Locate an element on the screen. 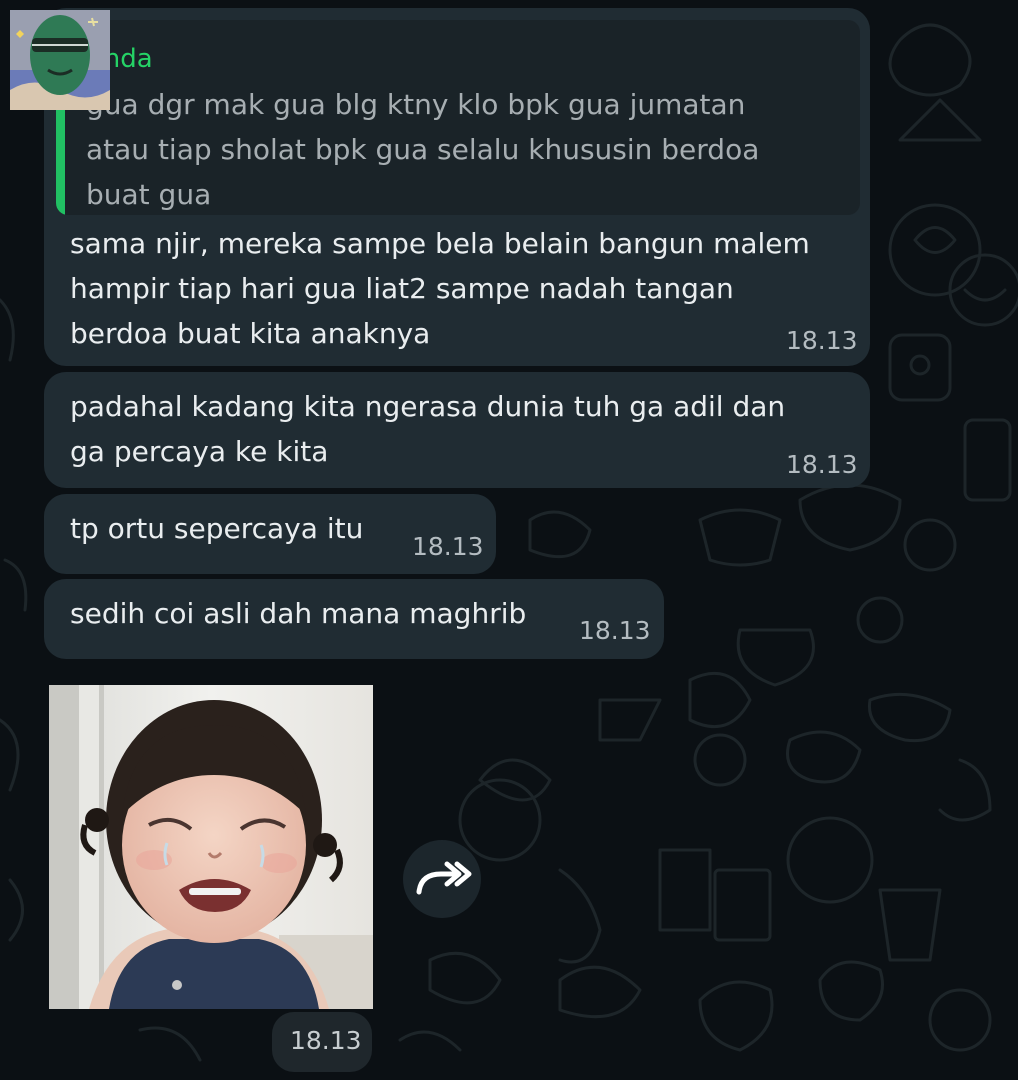 The width and height of the screenshot is (1018, 1080). message-bubble: tp ortu sepercaya itu 18.13 is located at coordinates (270, 534).